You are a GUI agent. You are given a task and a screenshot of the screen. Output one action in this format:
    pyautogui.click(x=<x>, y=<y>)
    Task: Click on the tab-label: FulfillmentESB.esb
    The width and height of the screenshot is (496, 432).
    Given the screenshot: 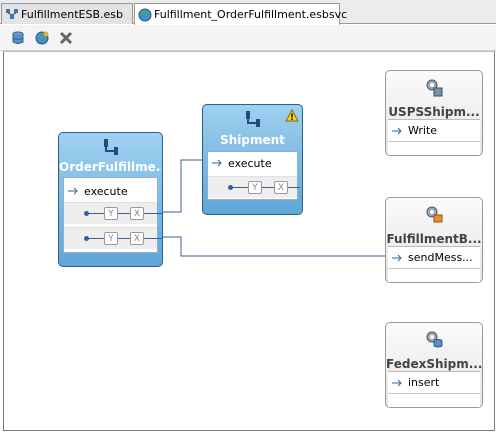 What is the action you would take?
    pyautogui.click(x=72, y=14)
    